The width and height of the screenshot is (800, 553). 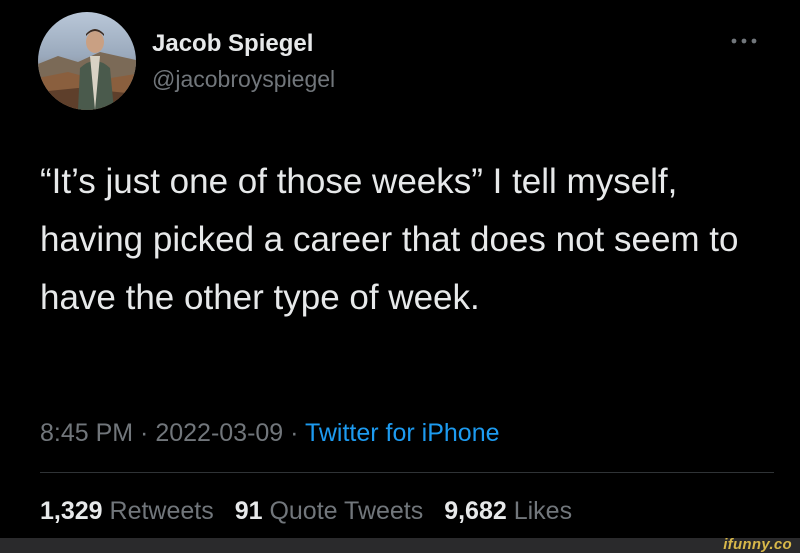 What do you see at coordinates (219, 433) in the screenshot?
I see `tweet-date: 2022-03-09` at bounding box center [219, 433].